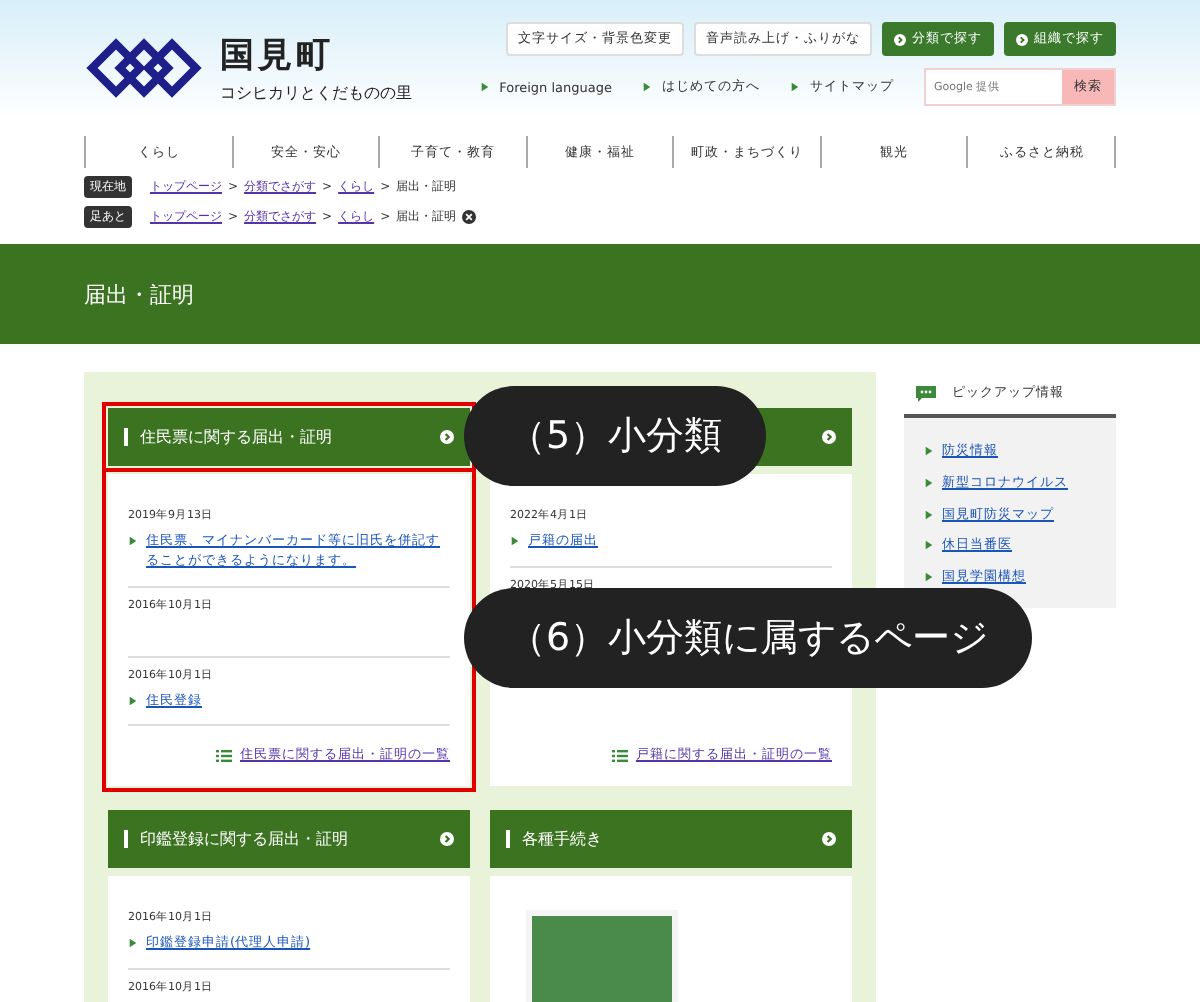 Image resolution: width=1200 pixels, height=1002 pixels. What do you see at coordinates (615, 436) in the screenshot?
I see `annotation-tooltip: （5）小分類` at bounding box center [615, 436].